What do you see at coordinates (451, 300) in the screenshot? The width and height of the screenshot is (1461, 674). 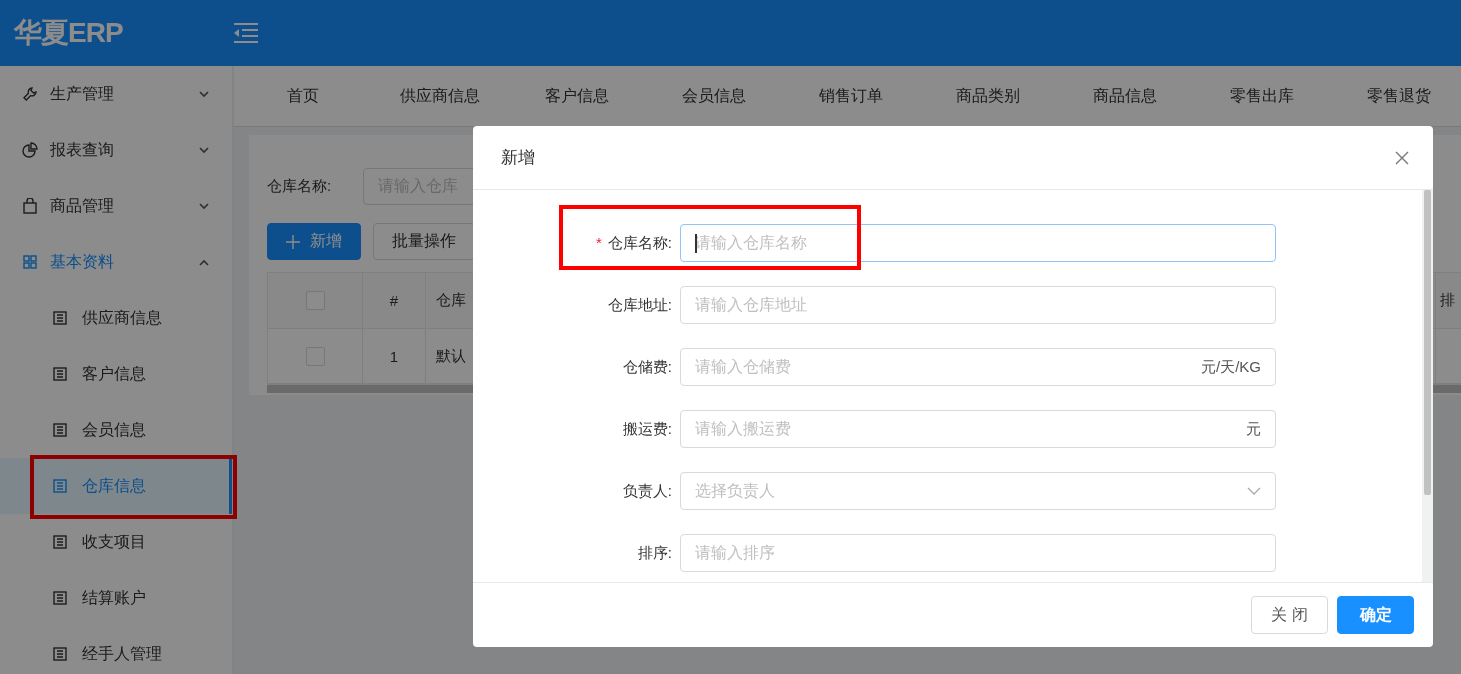 I see `column-header: 仓库` at bounding box center [451, 300].